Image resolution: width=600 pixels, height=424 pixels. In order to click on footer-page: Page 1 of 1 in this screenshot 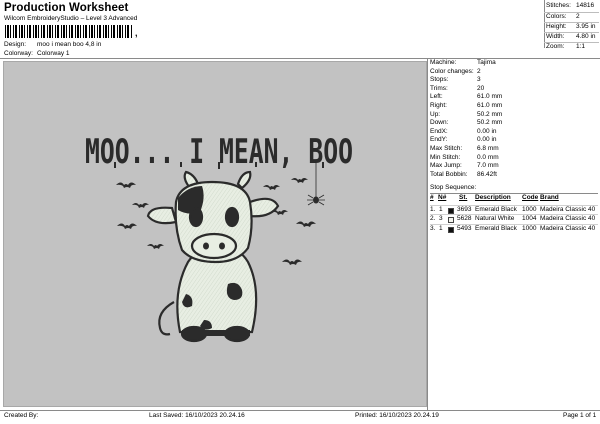, I will do `click(580, 415)`.